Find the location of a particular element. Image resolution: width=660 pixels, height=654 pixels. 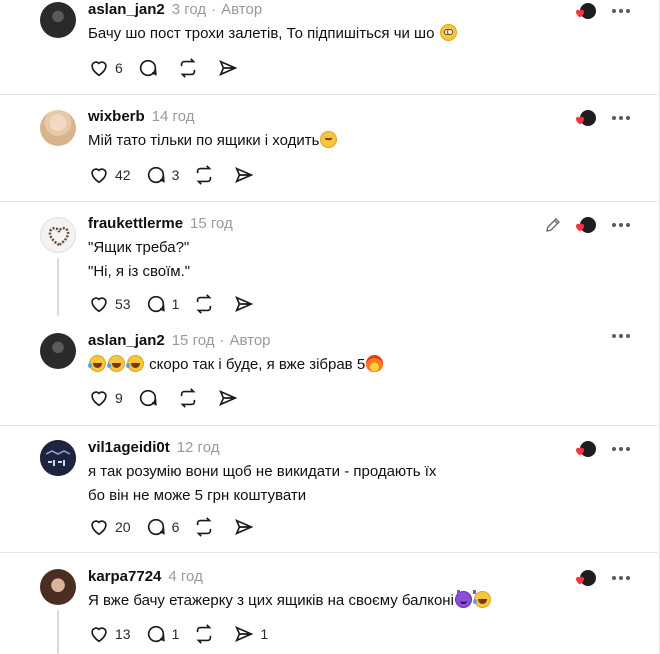

username: fraukettlerme is located at coordinates (135, 223).